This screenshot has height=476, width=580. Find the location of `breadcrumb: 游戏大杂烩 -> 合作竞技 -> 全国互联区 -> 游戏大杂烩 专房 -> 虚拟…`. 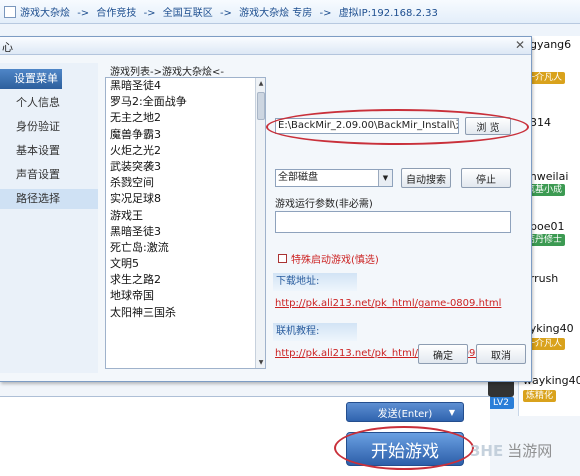

breadcrumb: 游戏大杂烩 -> 合作竞技 -> 全国互联区 -> 游戏大杂烩 专房 -> 虚拟… is located at coordinates (231, 11).